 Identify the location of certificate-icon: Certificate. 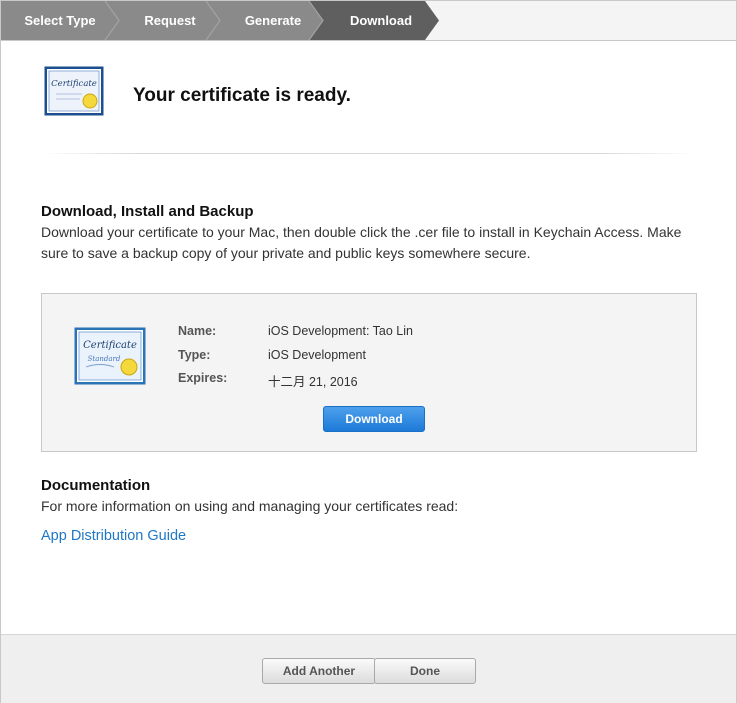
(74, 91).